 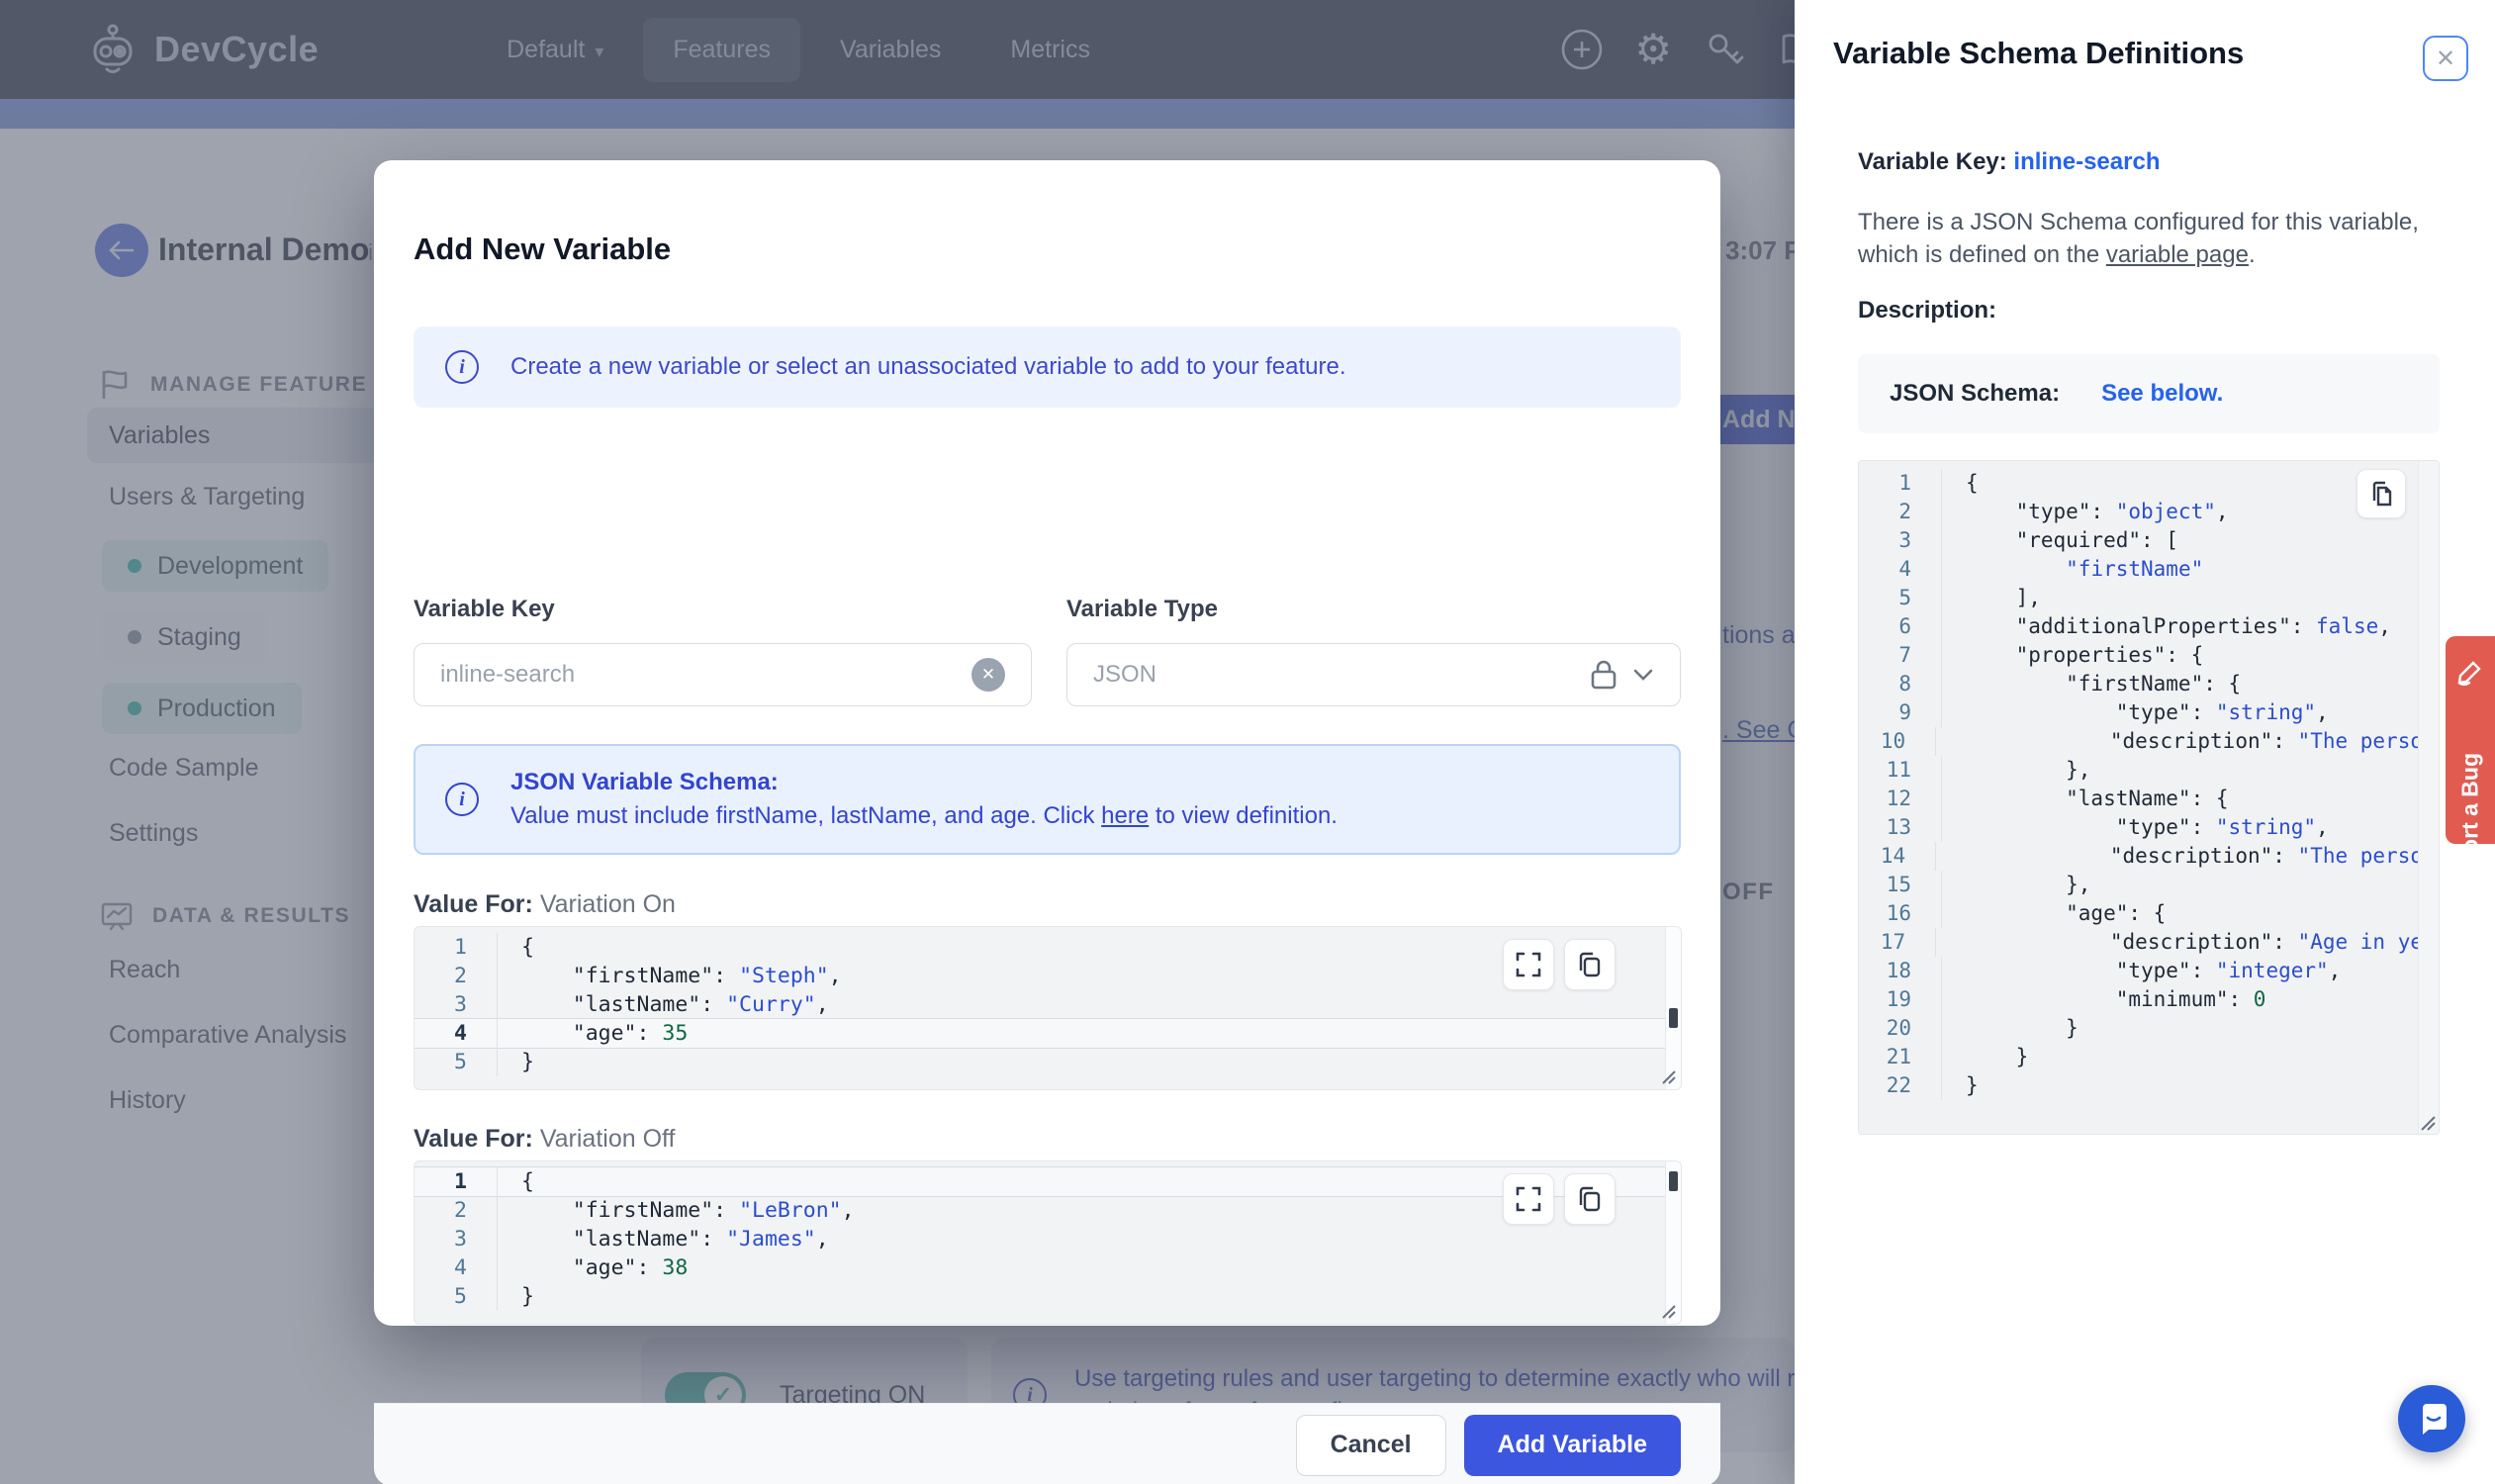 I want to click on line-number: 14, so click(x=1898, y=856).